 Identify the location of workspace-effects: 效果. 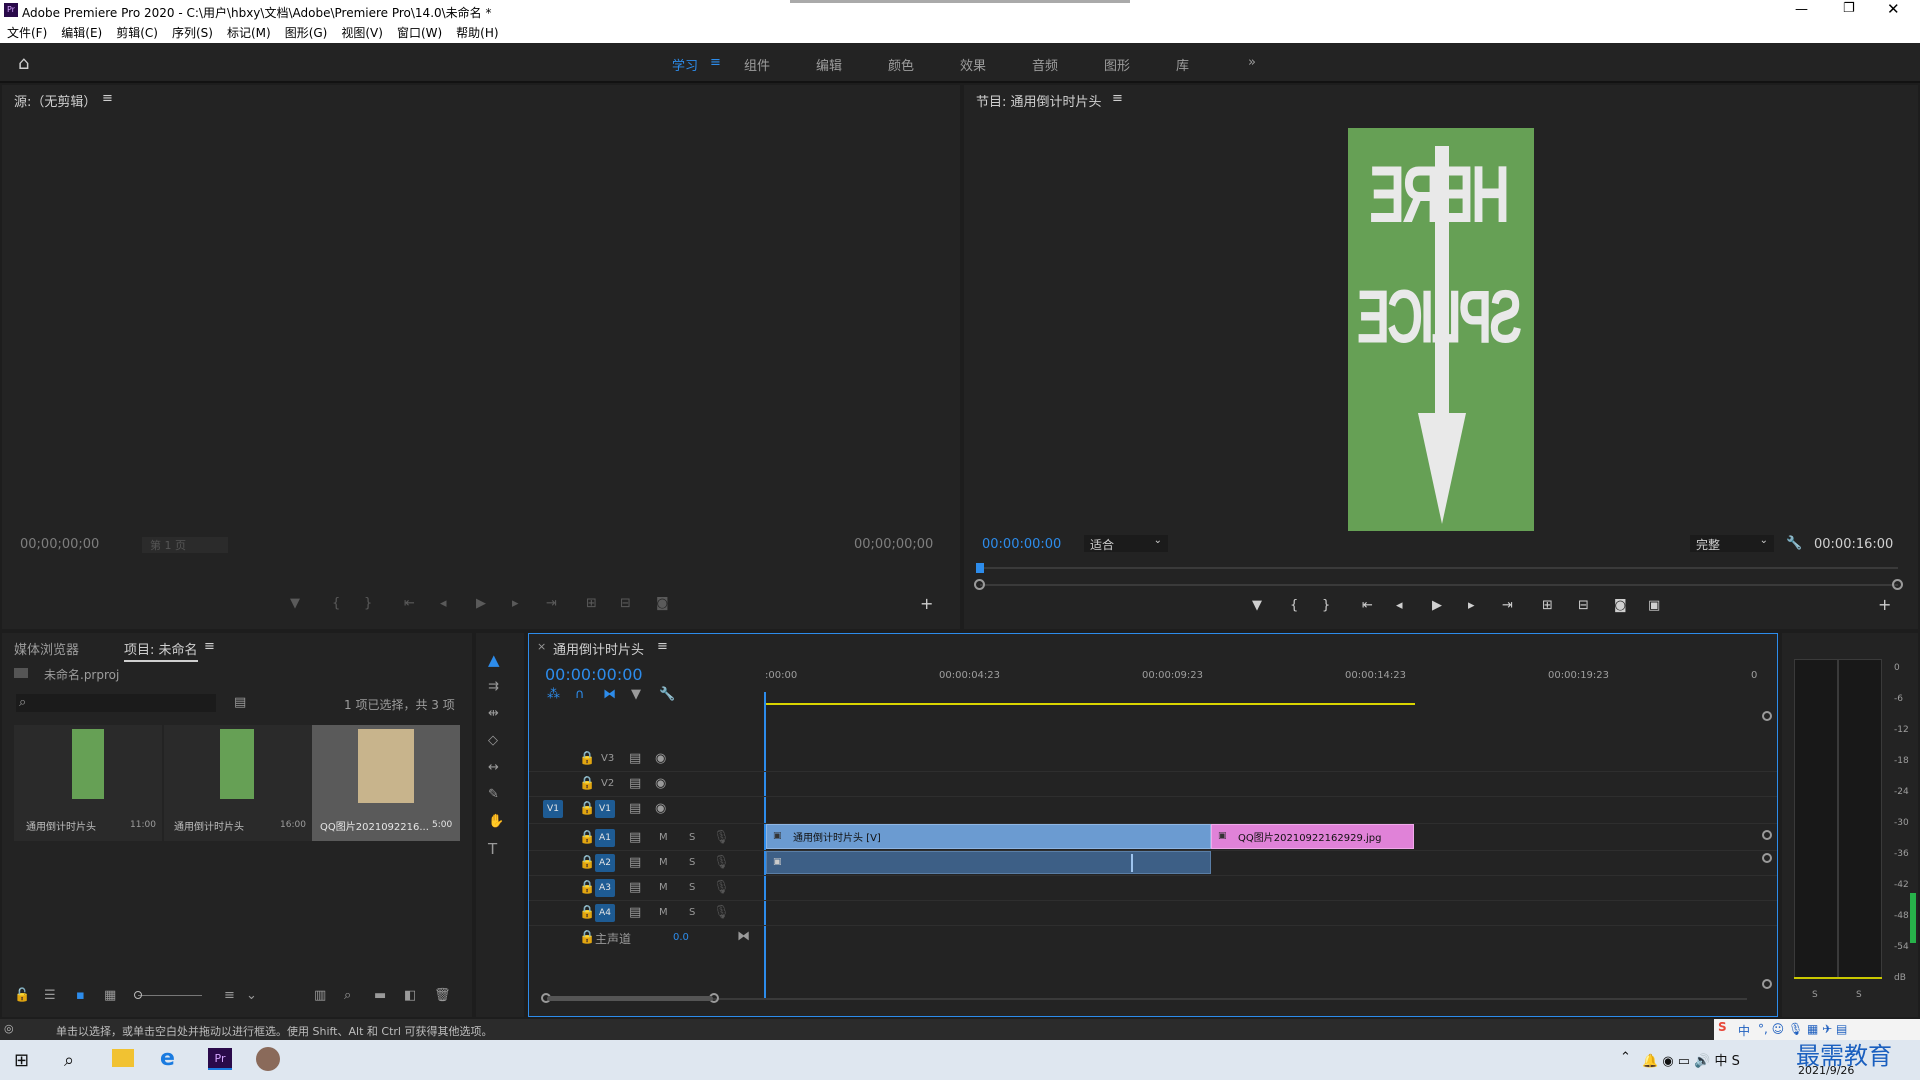
(973, 64).